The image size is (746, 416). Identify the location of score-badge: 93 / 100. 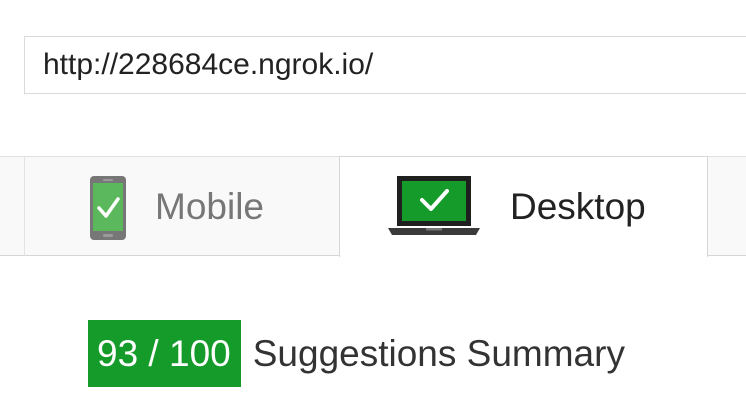
(164, 353).